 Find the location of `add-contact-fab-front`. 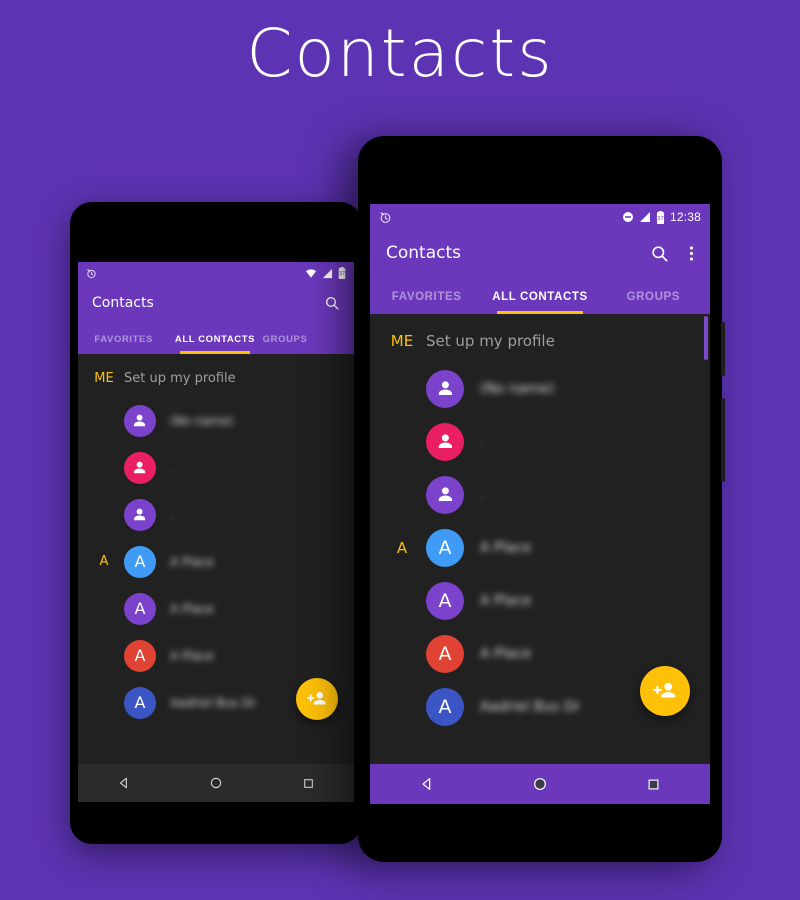

add-contact-fab-front is located at coordinates (665, 691).